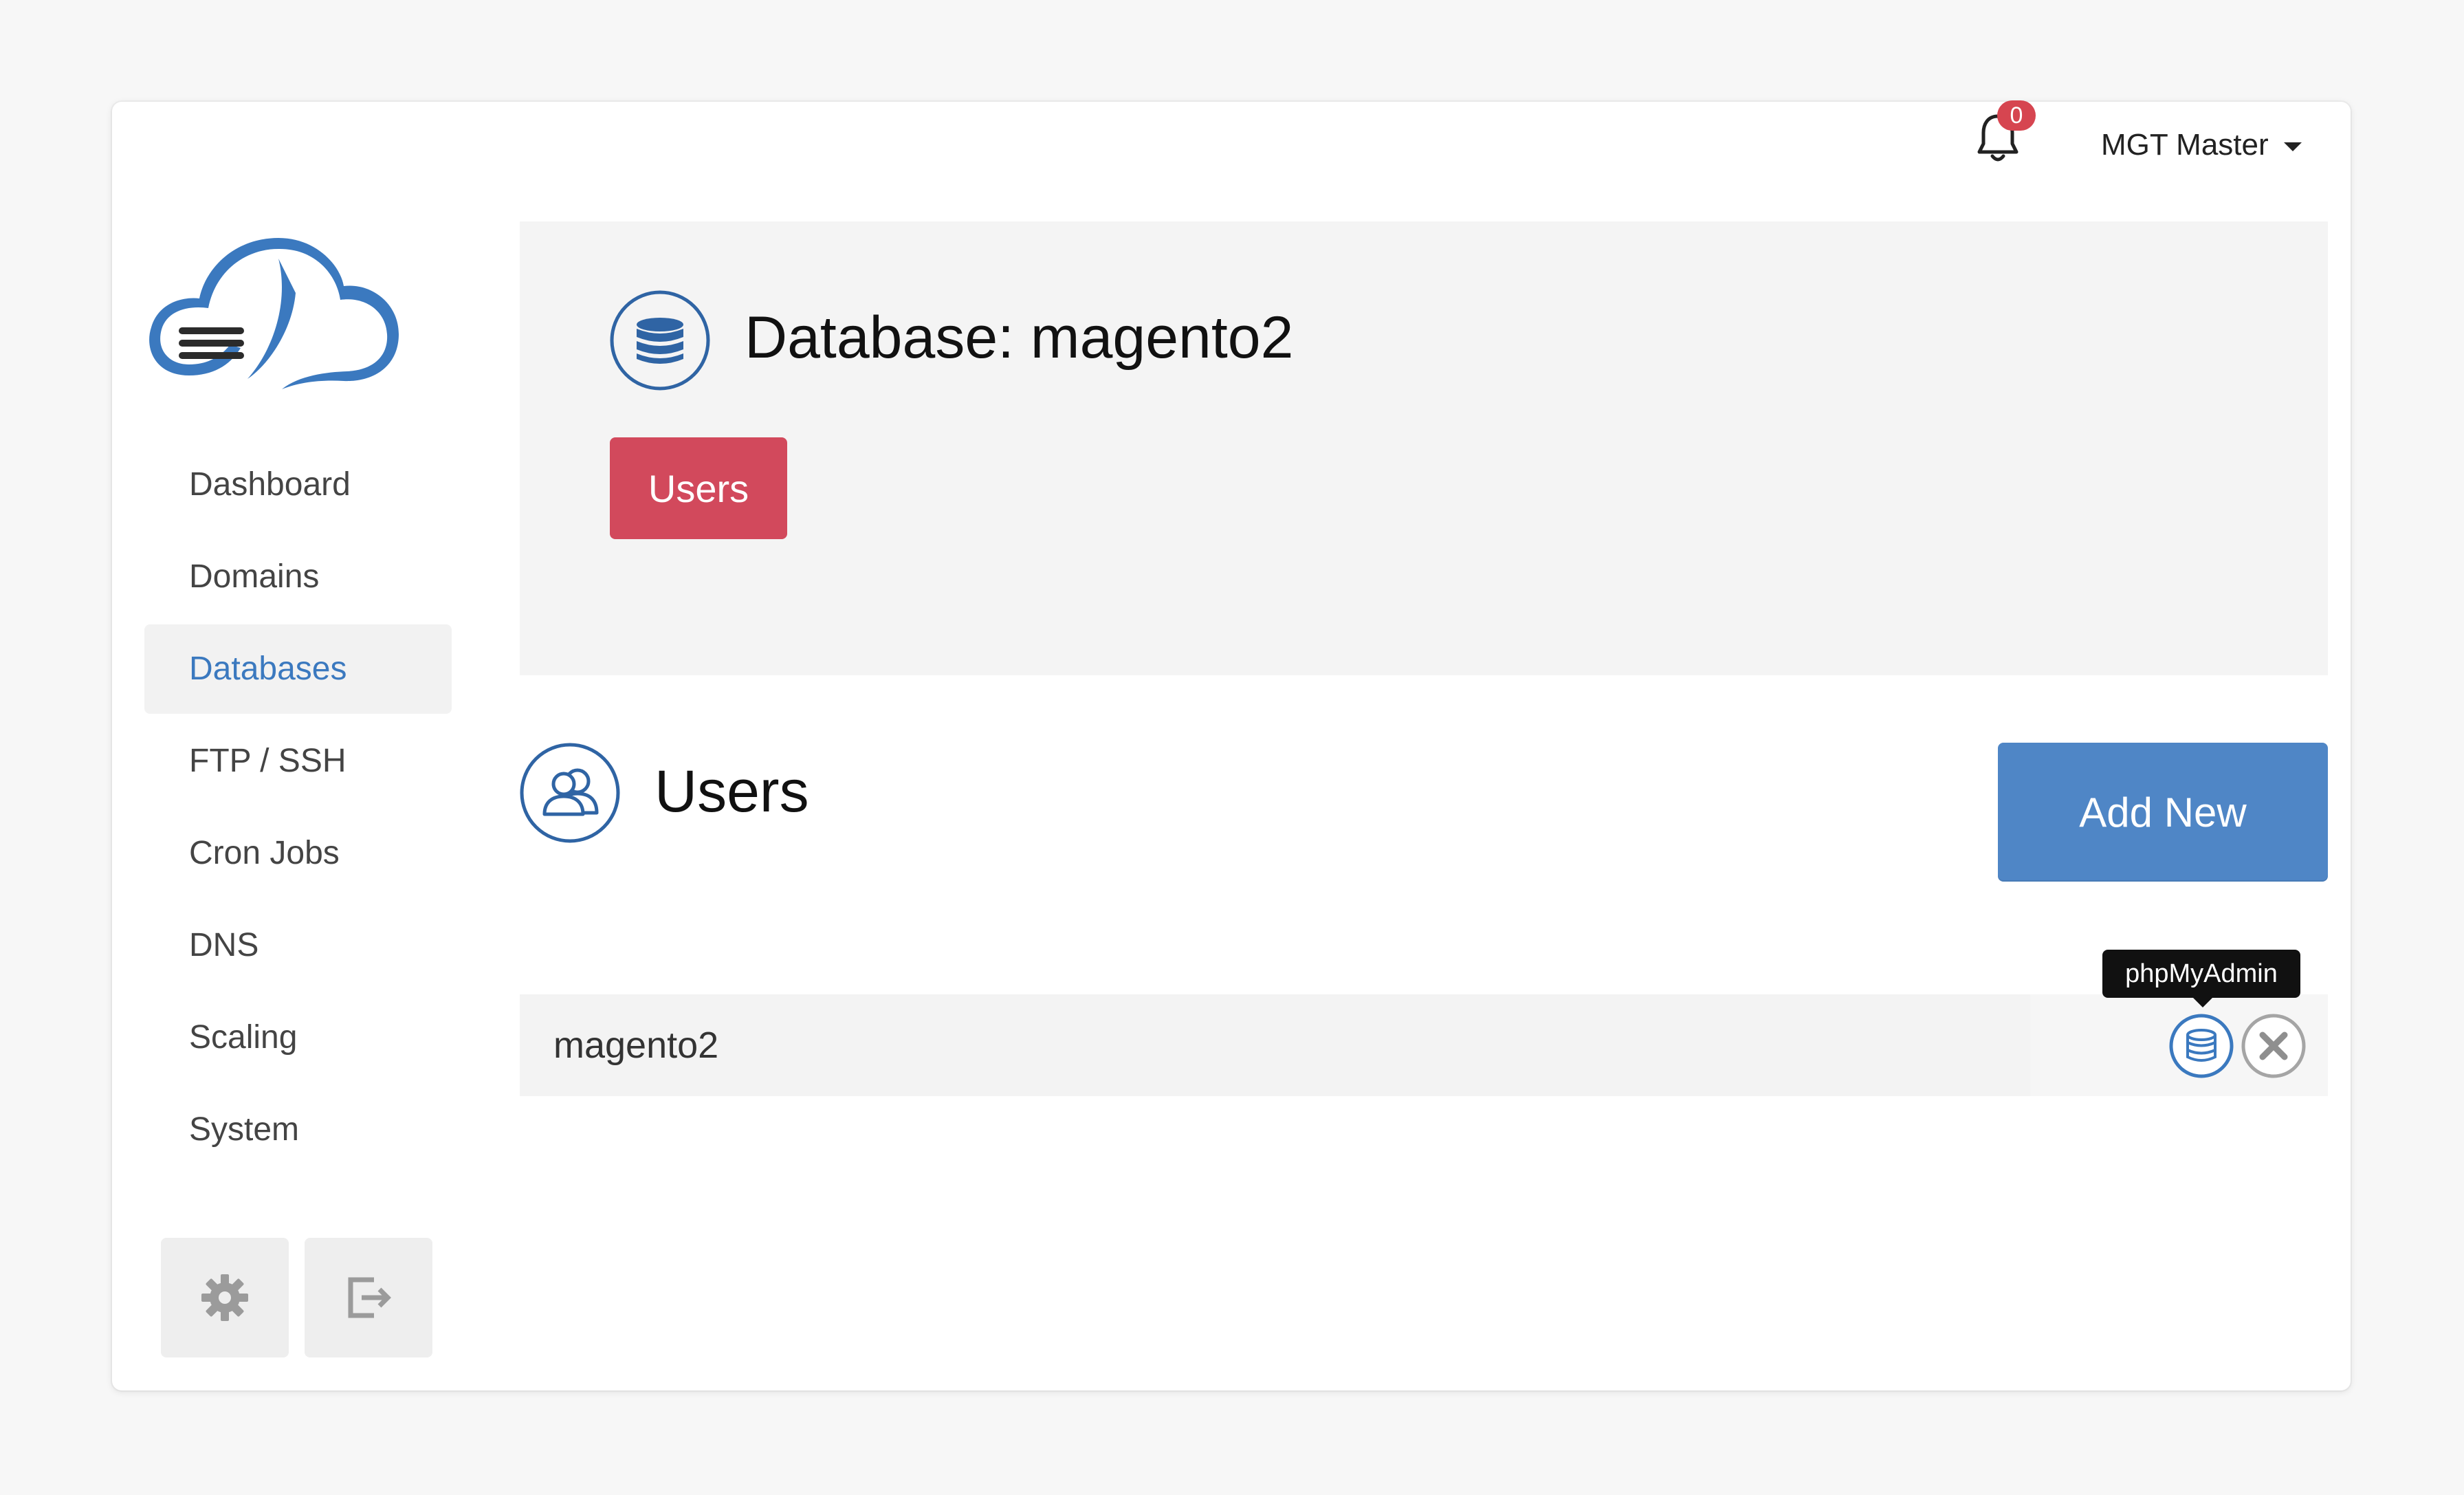  I want to click on gear-icon, so click(224, 1297).